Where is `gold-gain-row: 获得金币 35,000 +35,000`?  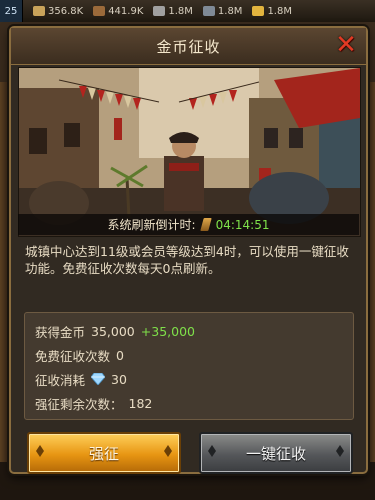
gold-gain-row: 获得金币 35,000 +35,000 is located at coordinates (115, 331).